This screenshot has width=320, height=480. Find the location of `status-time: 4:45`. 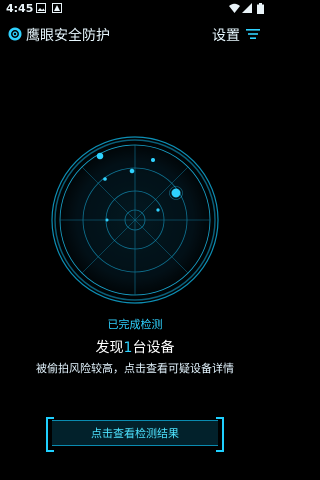

status-time: 4:45 is located at coordinates (20, 8).